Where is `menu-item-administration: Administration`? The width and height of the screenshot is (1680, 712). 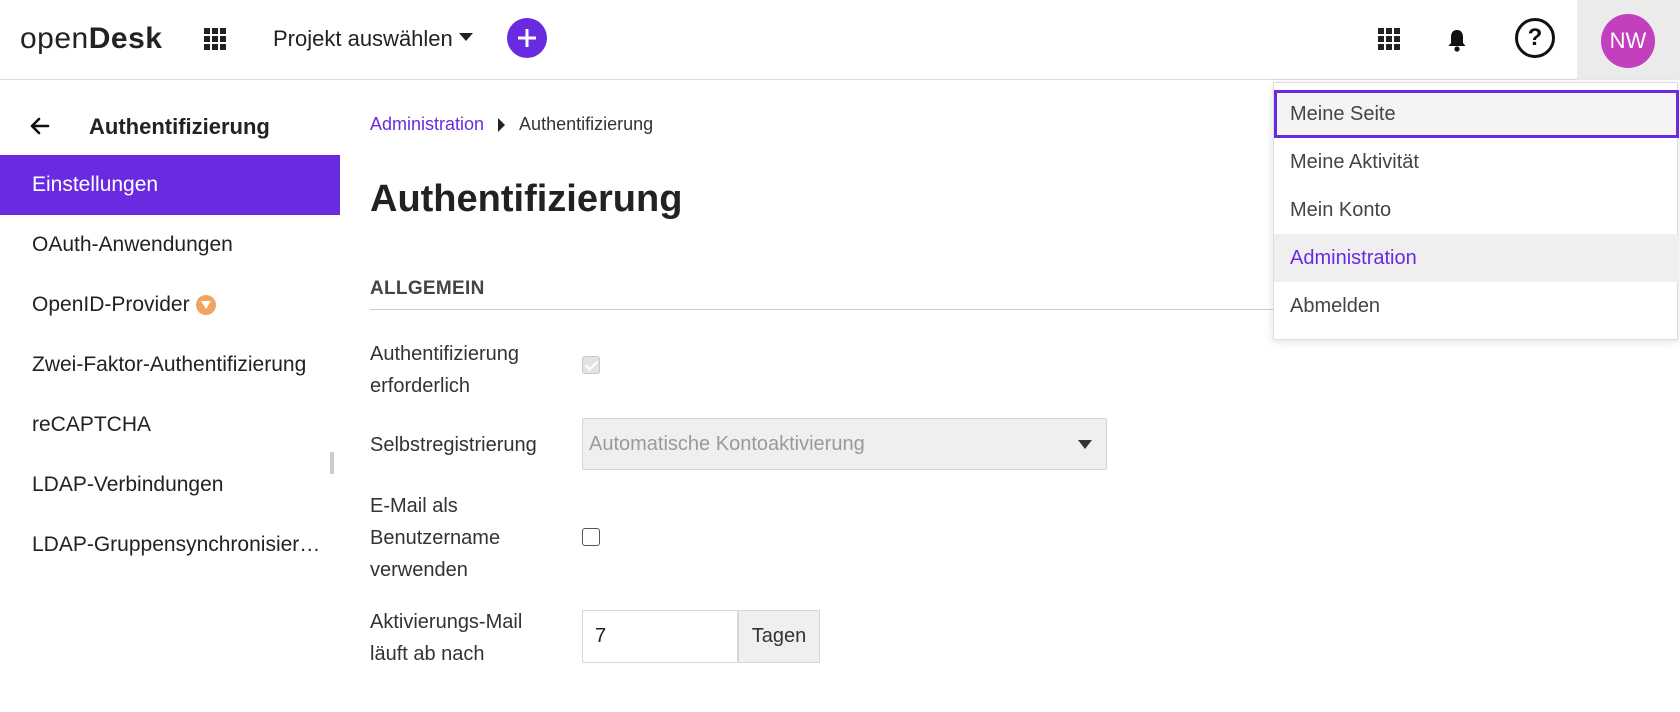
menu-item-administration: Administration is located at coordinates (1476, 258).